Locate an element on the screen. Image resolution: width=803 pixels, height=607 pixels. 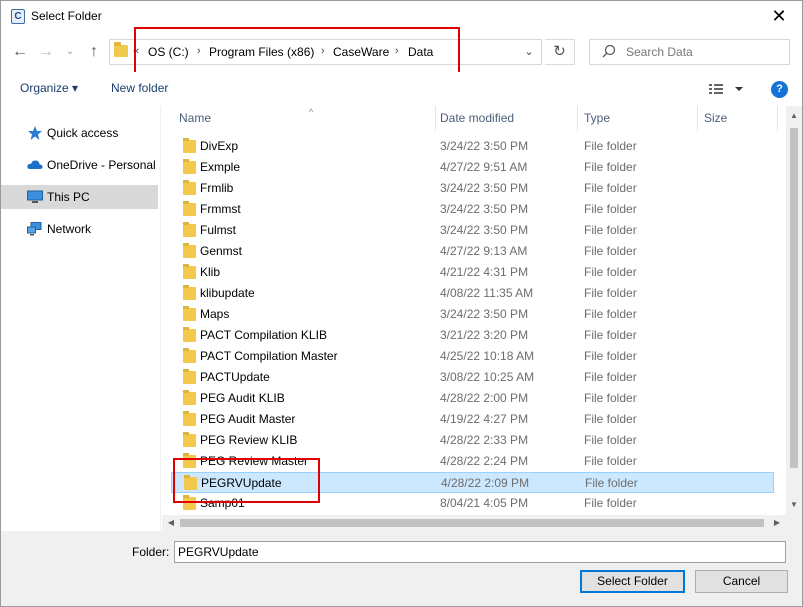
sidebar-item-onedrive: OneDrive - Personal is located at coordinates (79, 165).